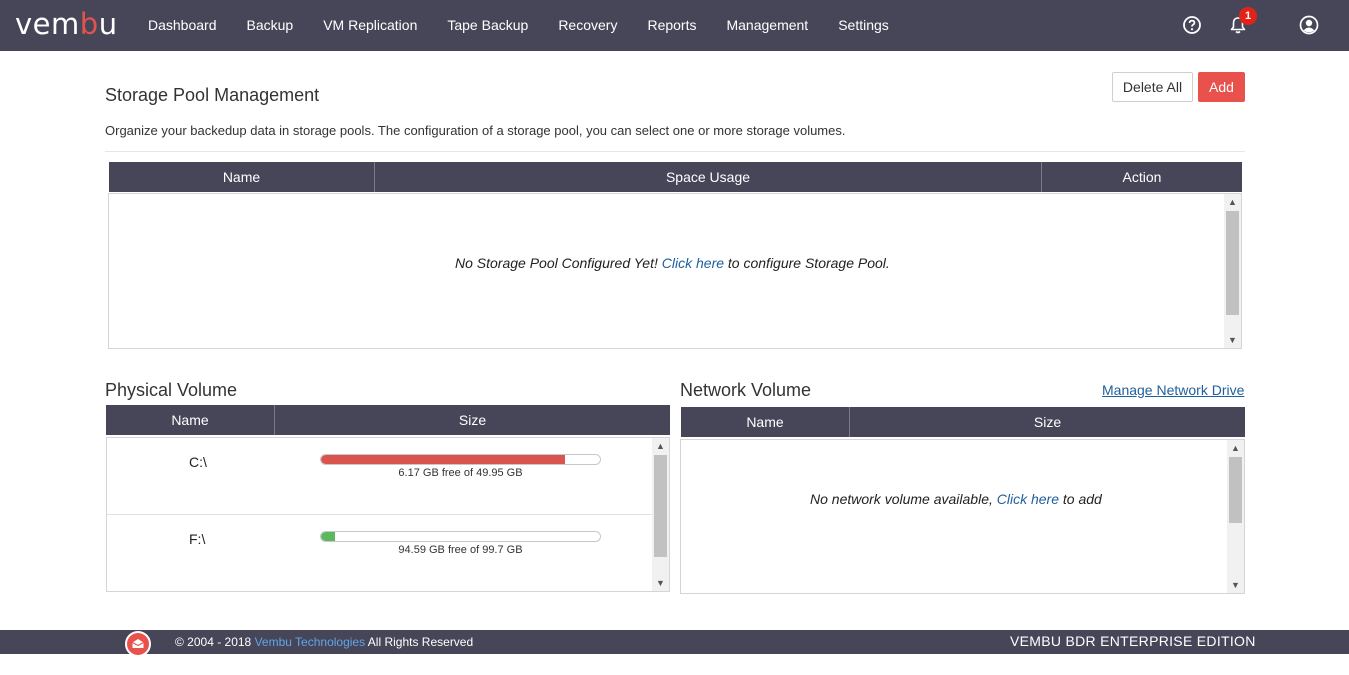  What do you see at coordinates (197, 539) in the screenshot?
I see `volume-name: F:\` at bounding box center [197, 539].